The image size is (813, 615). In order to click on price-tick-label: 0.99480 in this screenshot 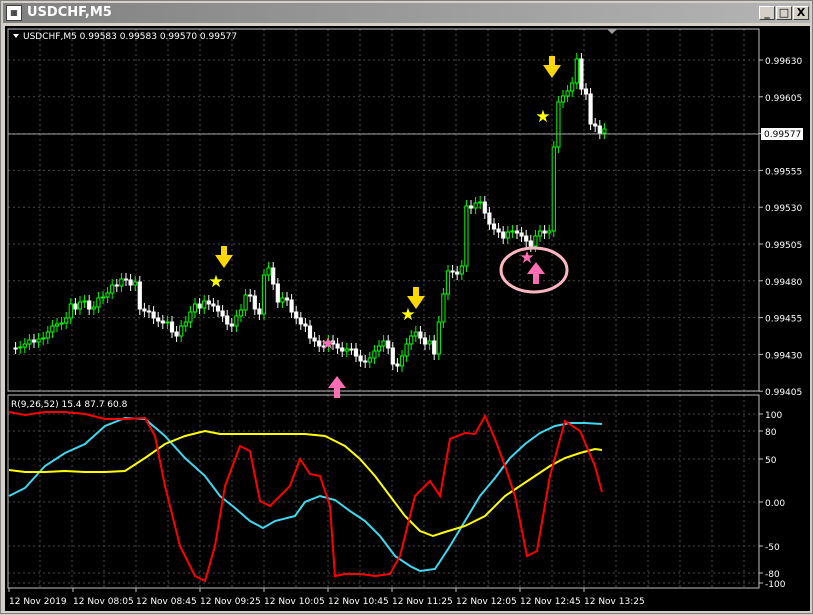, I will do `click(783, 283)`.